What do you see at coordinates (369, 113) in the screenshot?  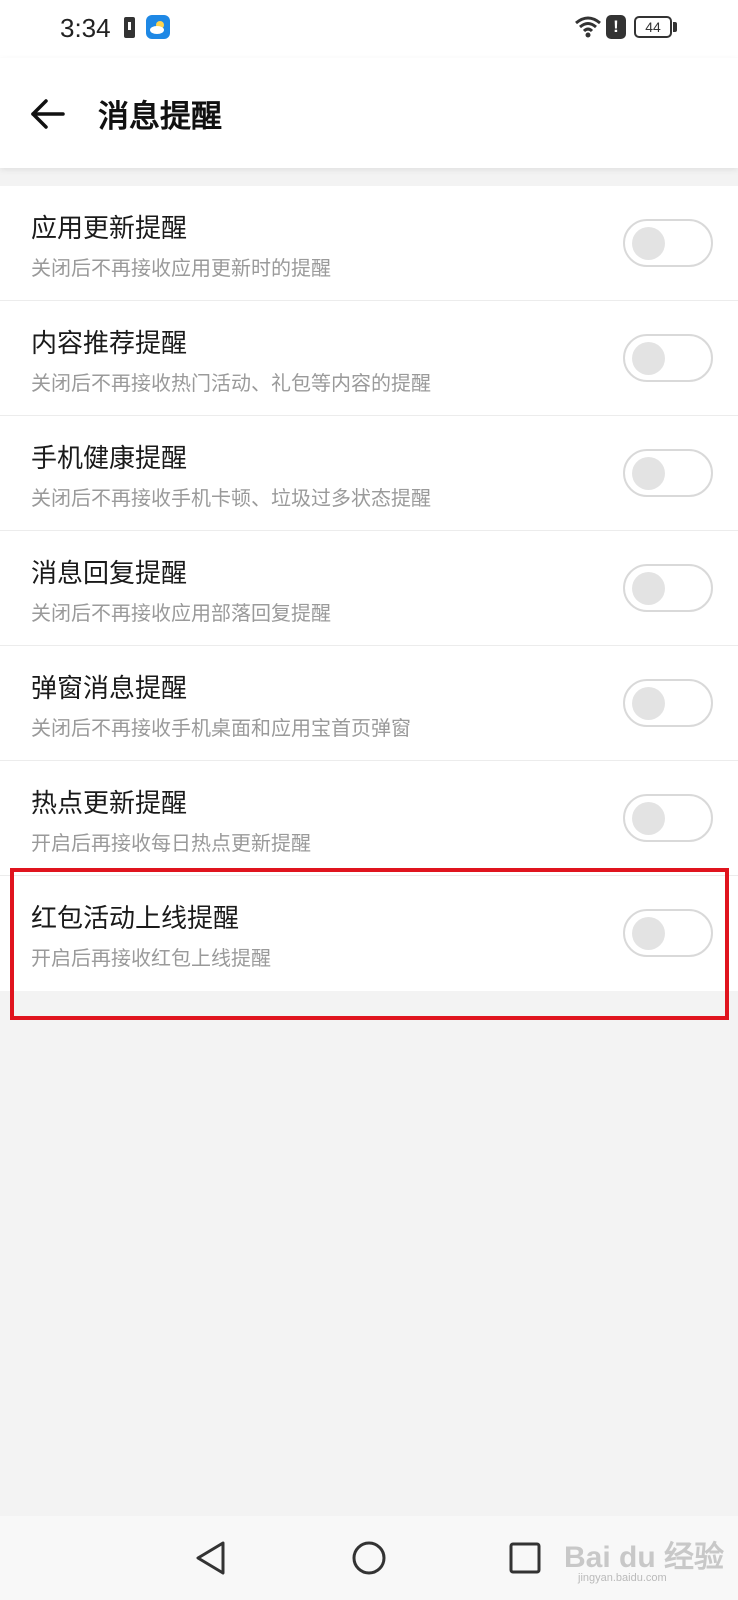 I see `app-bar: 消息提醒` at bounding box center [369, 113].